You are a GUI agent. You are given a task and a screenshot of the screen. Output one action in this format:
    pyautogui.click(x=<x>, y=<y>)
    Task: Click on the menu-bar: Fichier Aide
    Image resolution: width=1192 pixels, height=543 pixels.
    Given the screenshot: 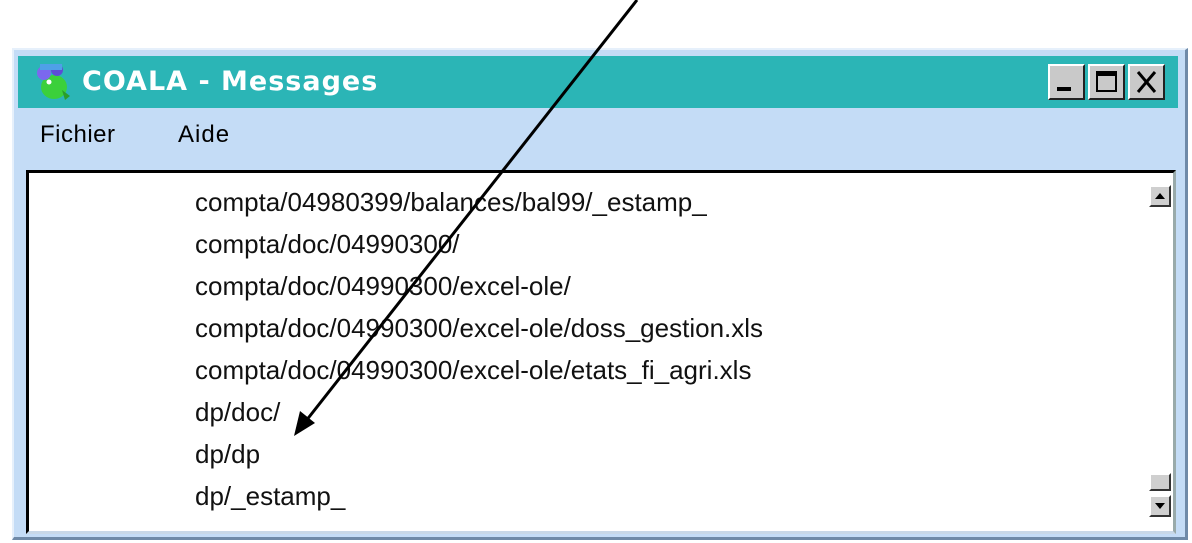 What is the action you would take?
    pyautogui.click(x=598, y=135)
    